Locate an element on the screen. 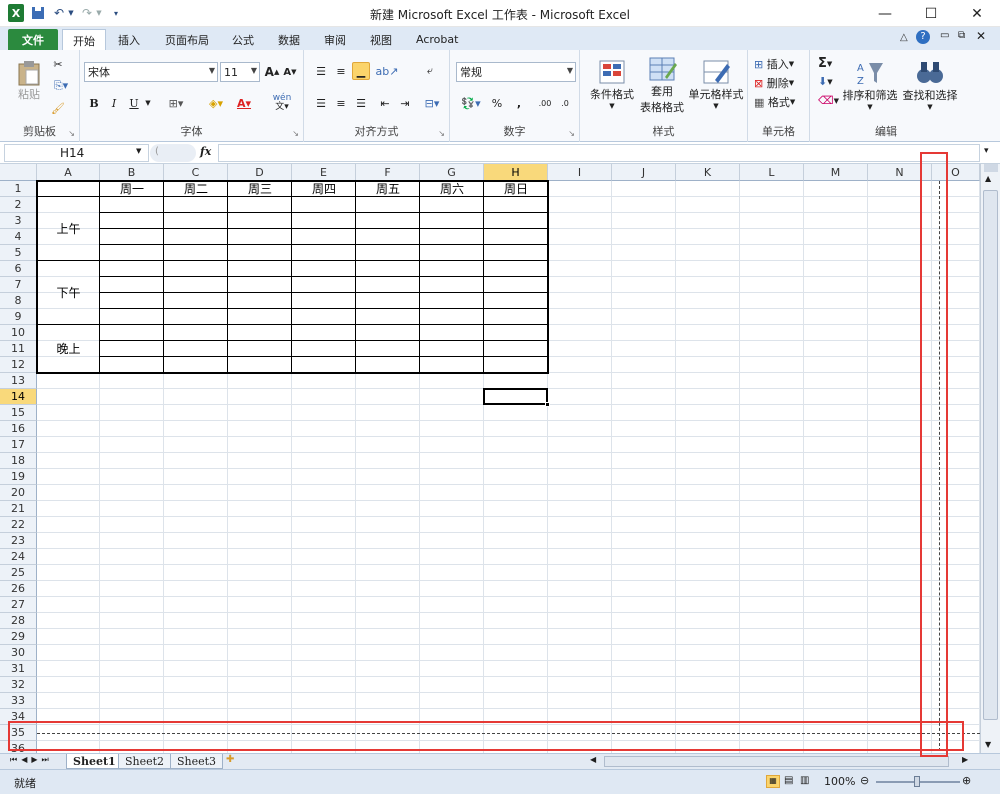 This screenshot has height=794, width=1000. zoom-level: 100% is located at coordinates (839, 781).